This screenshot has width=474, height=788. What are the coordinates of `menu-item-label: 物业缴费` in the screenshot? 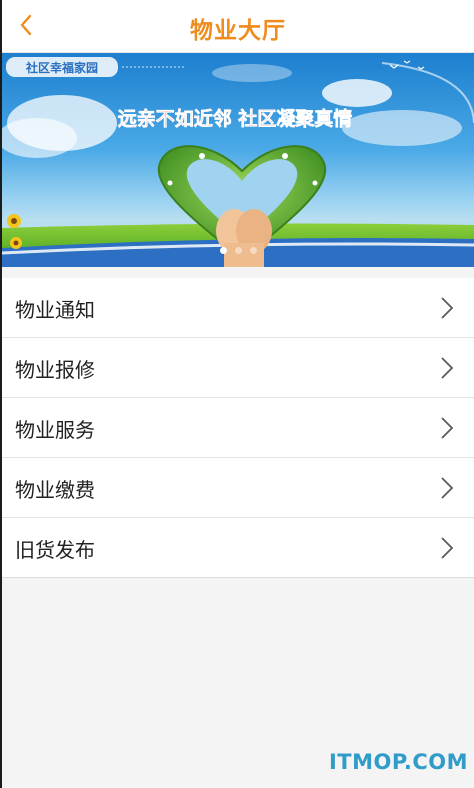 It's located at (55, 490).